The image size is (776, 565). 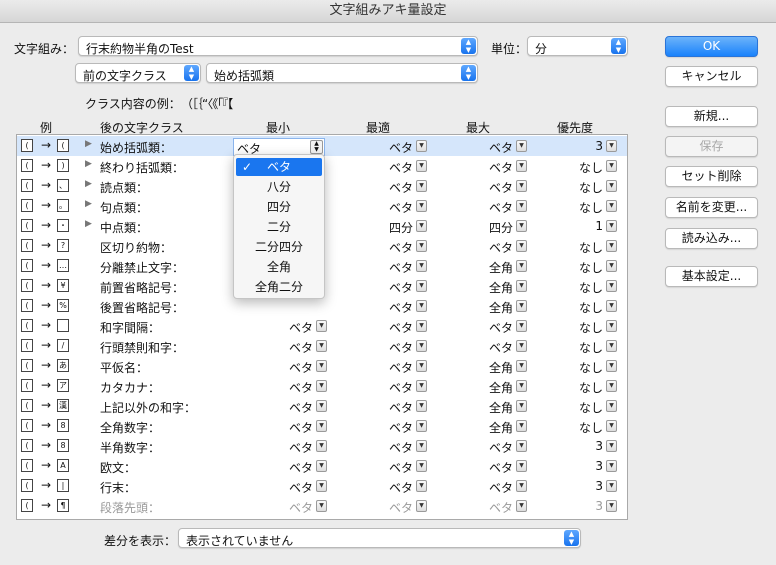 I want to click on unit-select: 分 ▲ ▼, so click(x=577, y=46).